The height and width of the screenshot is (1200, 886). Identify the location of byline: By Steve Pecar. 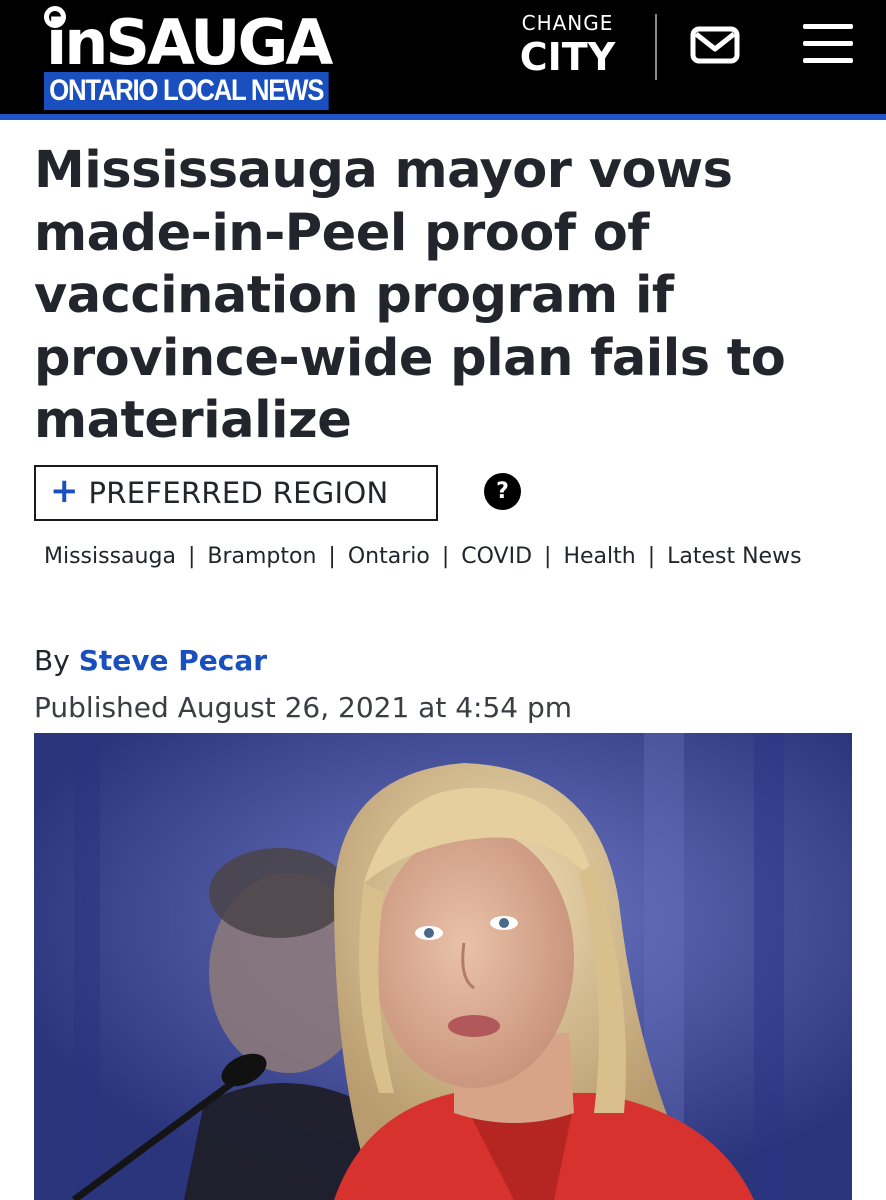
(150, 661).